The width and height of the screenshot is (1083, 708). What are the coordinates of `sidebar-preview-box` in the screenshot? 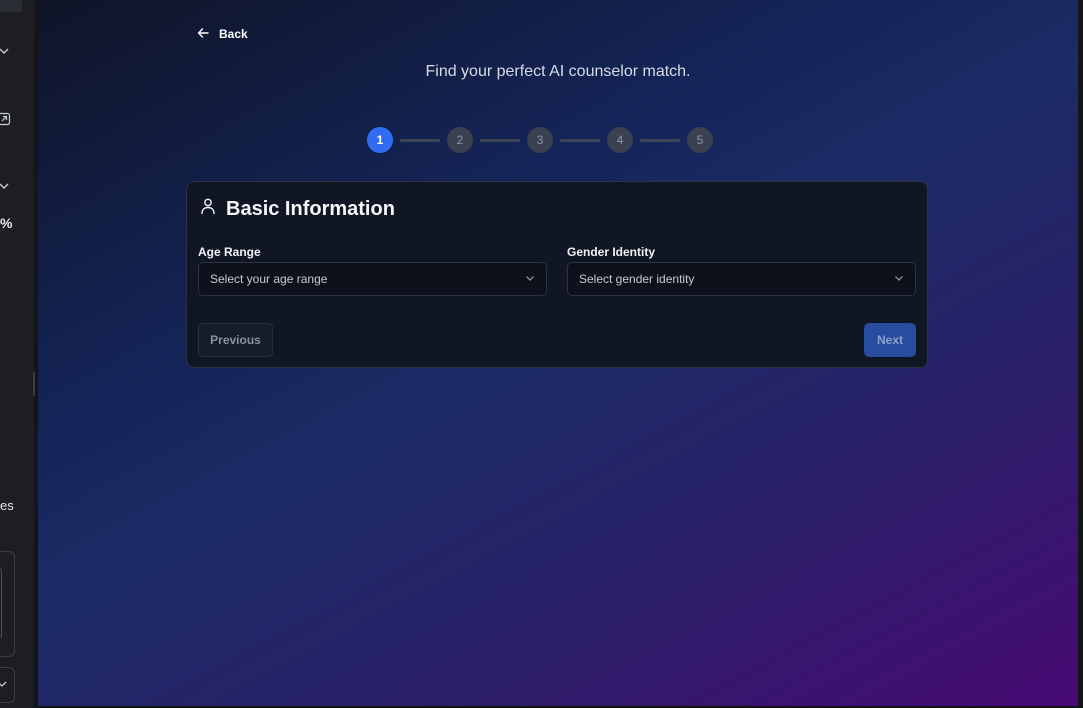 It's located at (7, 604).